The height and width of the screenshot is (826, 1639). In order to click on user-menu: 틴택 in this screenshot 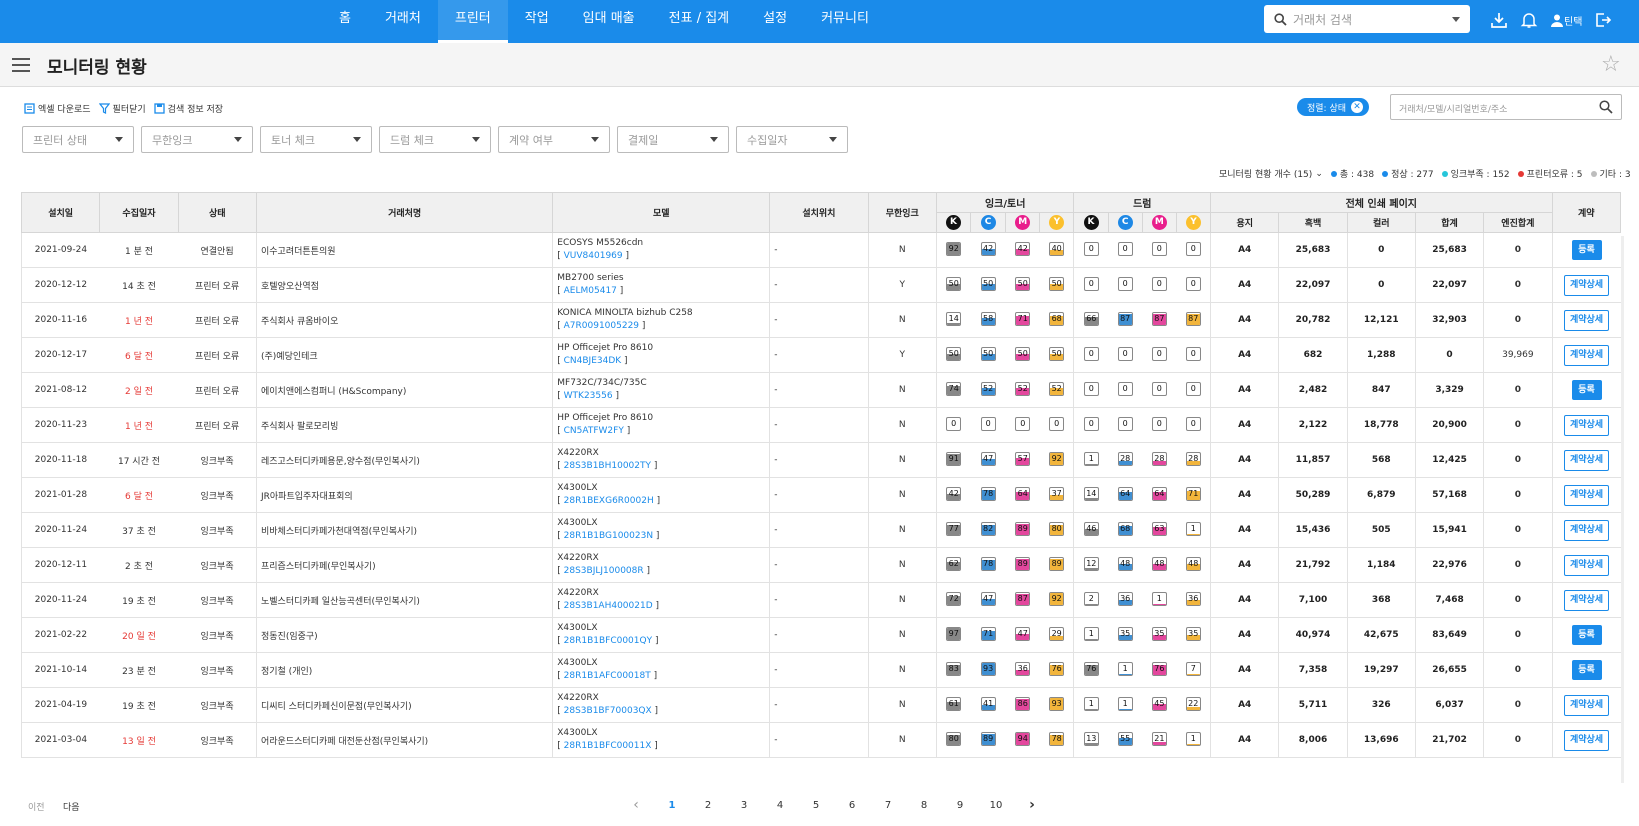, I will do `click(1566, 20)`.